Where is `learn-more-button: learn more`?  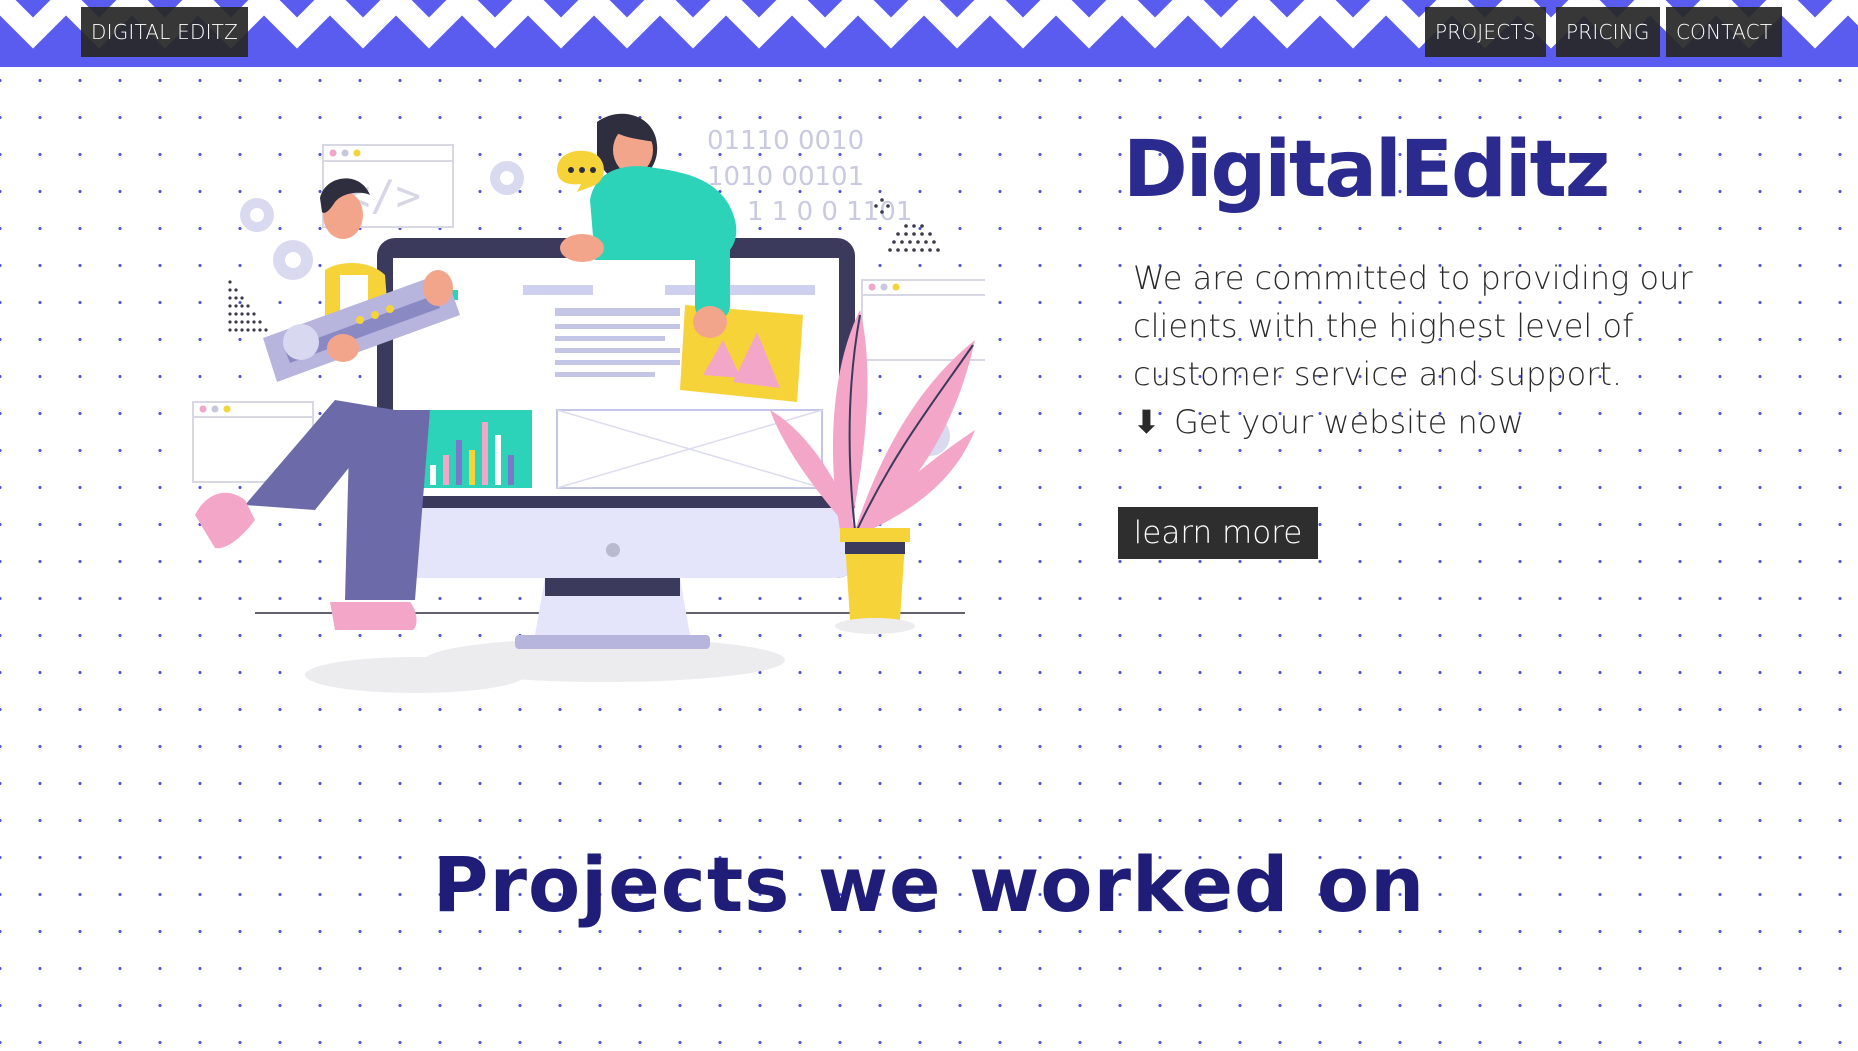 learn-more-button: learn more is located at coordinates (1218, 533).